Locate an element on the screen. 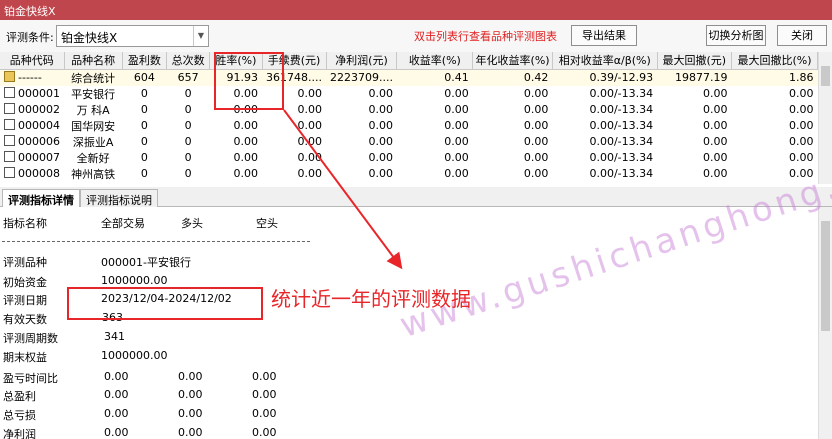 This screenshot has width=832, height=439. annotation-arrow is located at coordinates (343, 189).